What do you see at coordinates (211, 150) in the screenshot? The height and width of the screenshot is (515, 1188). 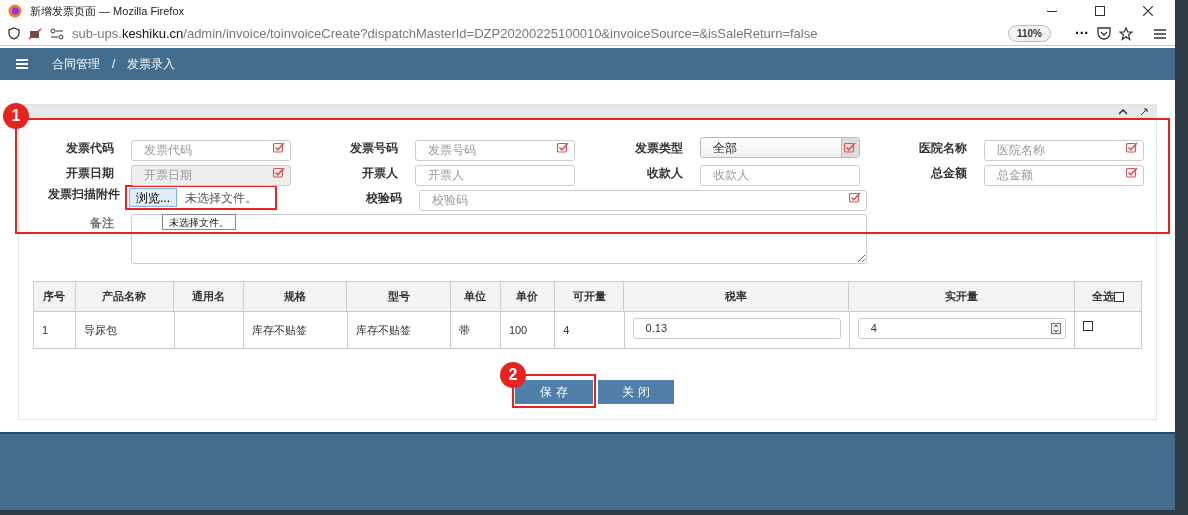 I see `input-field: 发票代码` at bounding box center [211, 150].